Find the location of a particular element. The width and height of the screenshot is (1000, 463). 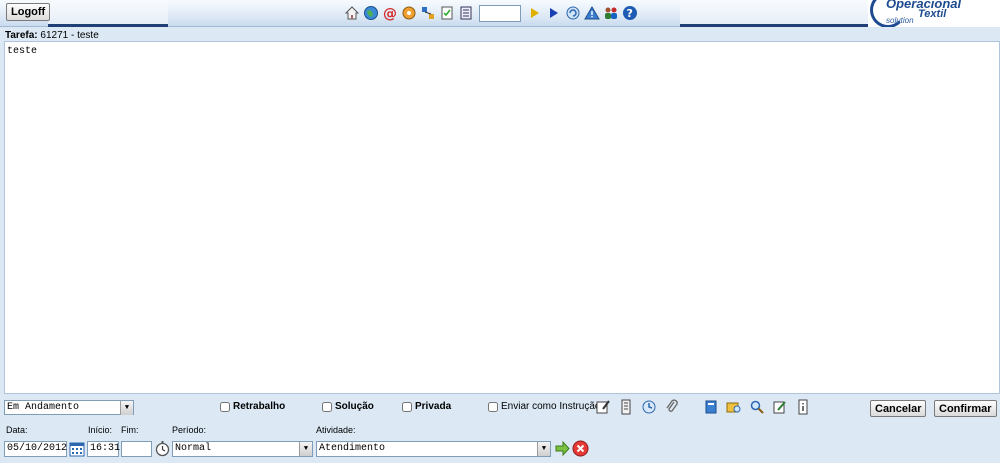

logo-line2: Textil is located at coordinates (932, 14).